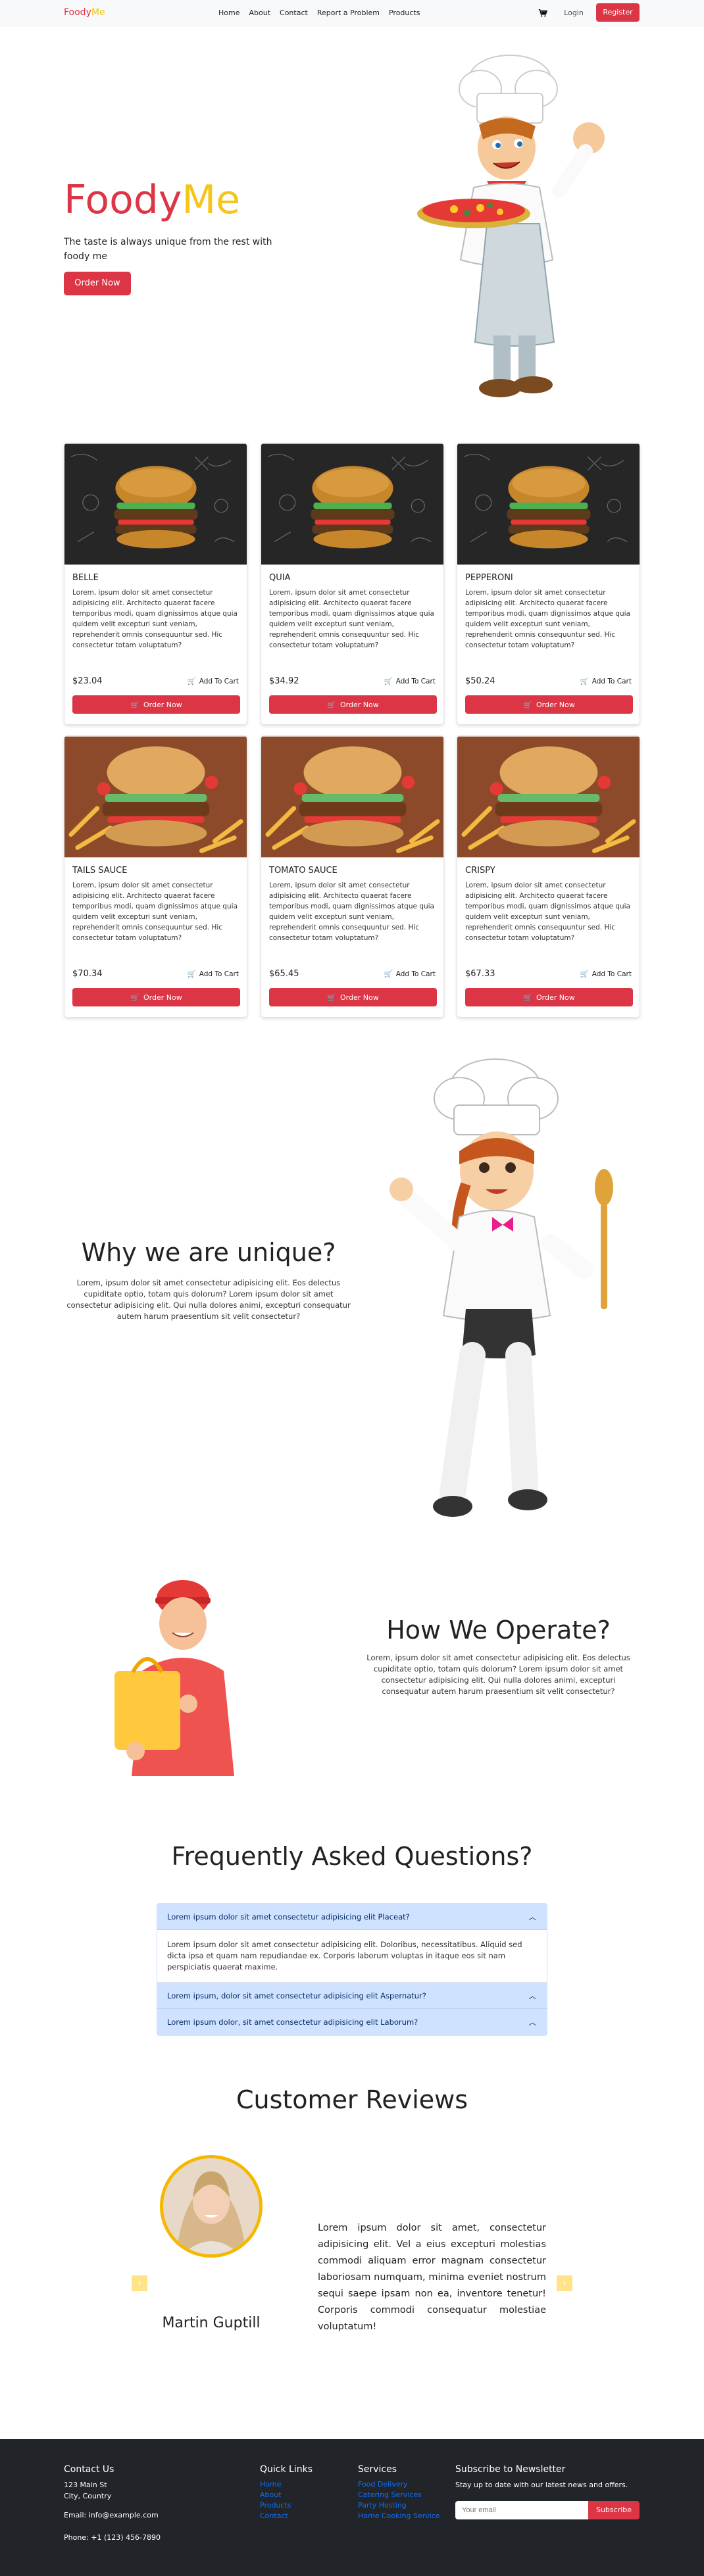  Describe the element at coordinates (564, 2283) in the screenshot. I see `chevron-right-icon: ›` at that location.